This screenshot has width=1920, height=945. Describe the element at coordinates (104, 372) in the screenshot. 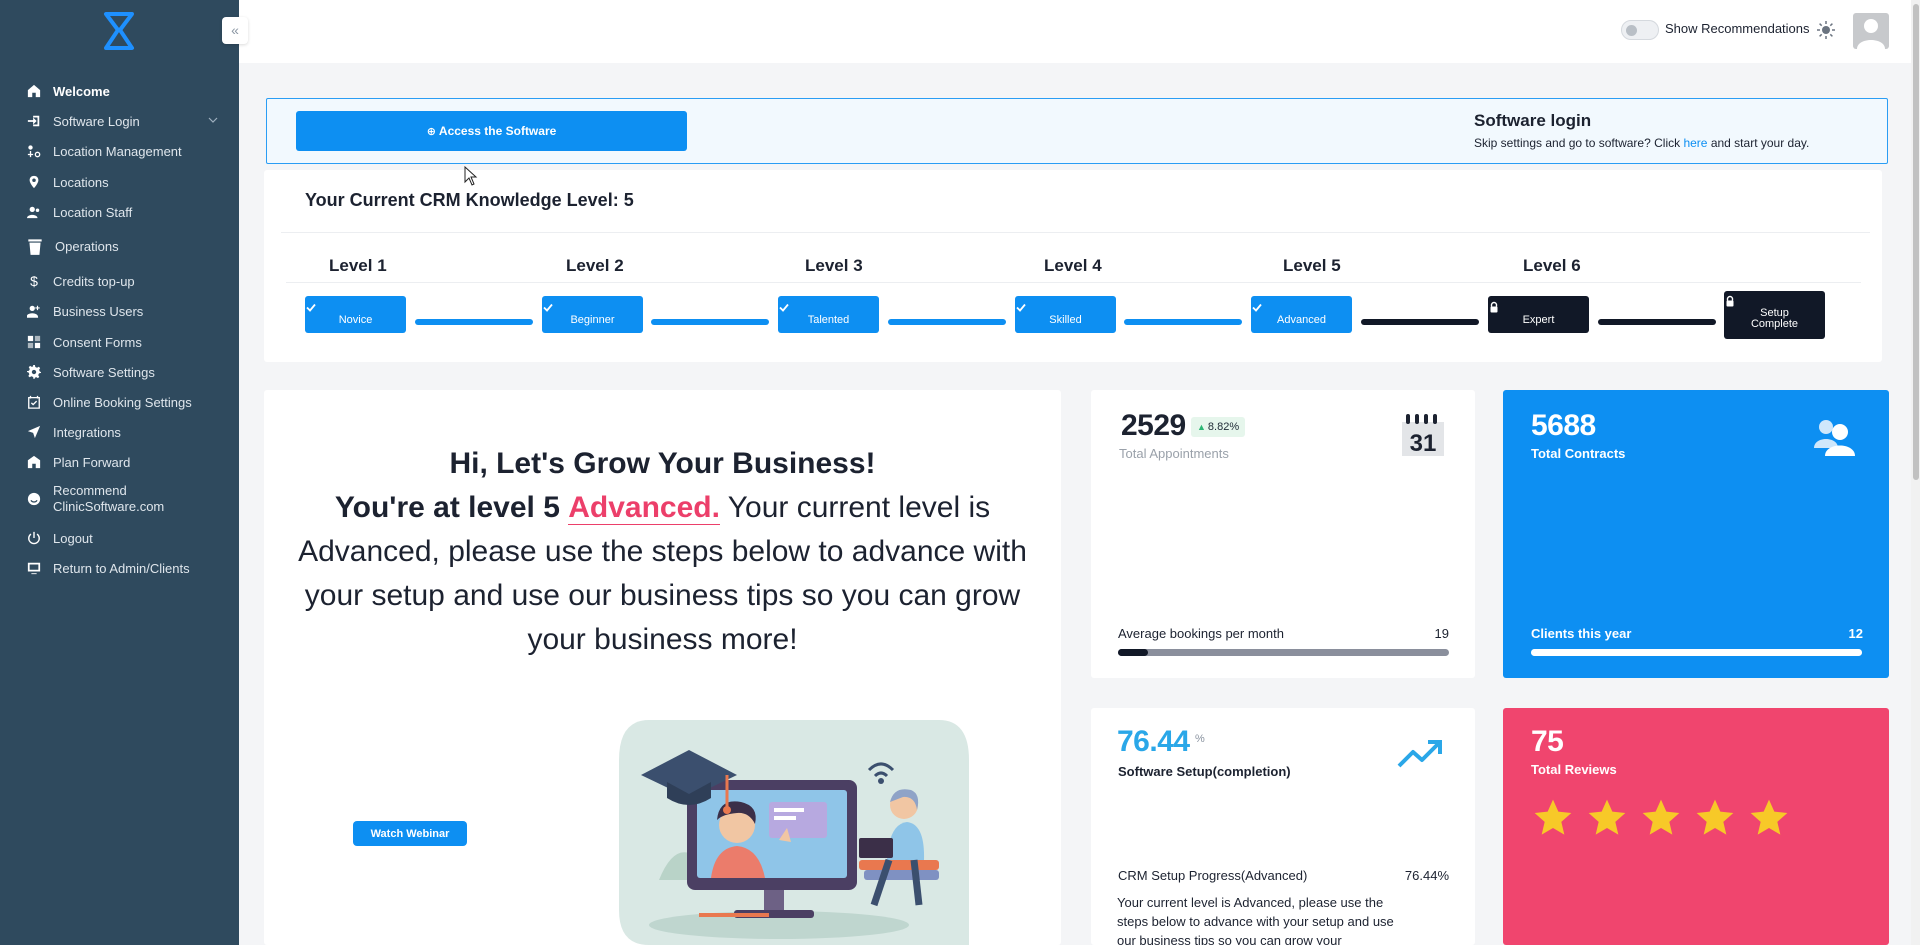

I see `sidebar-item-label: Software Settings` at that location.